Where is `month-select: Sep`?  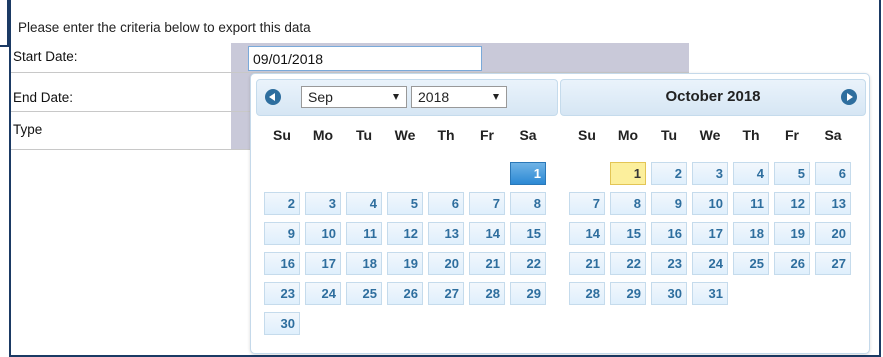
month-select: Sep is located at coordinates (354, 97).